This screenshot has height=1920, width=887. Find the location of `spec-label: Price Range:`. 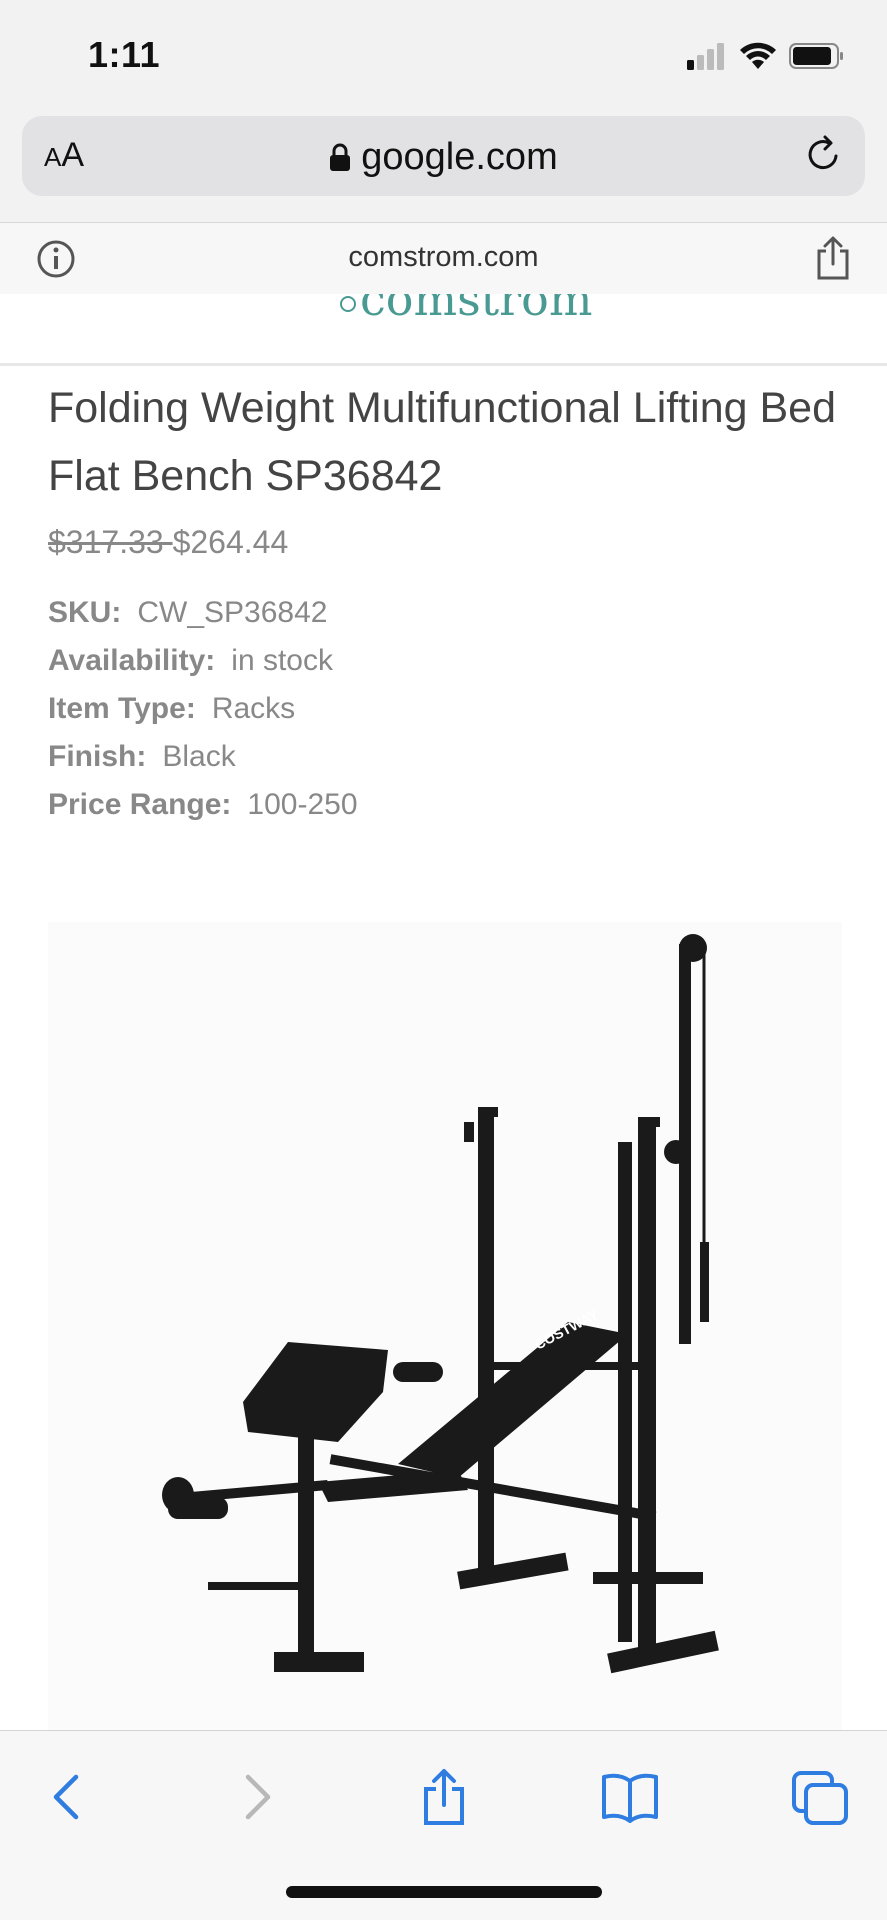

spec-label: Price Range: is located at coordinates (140, 804).